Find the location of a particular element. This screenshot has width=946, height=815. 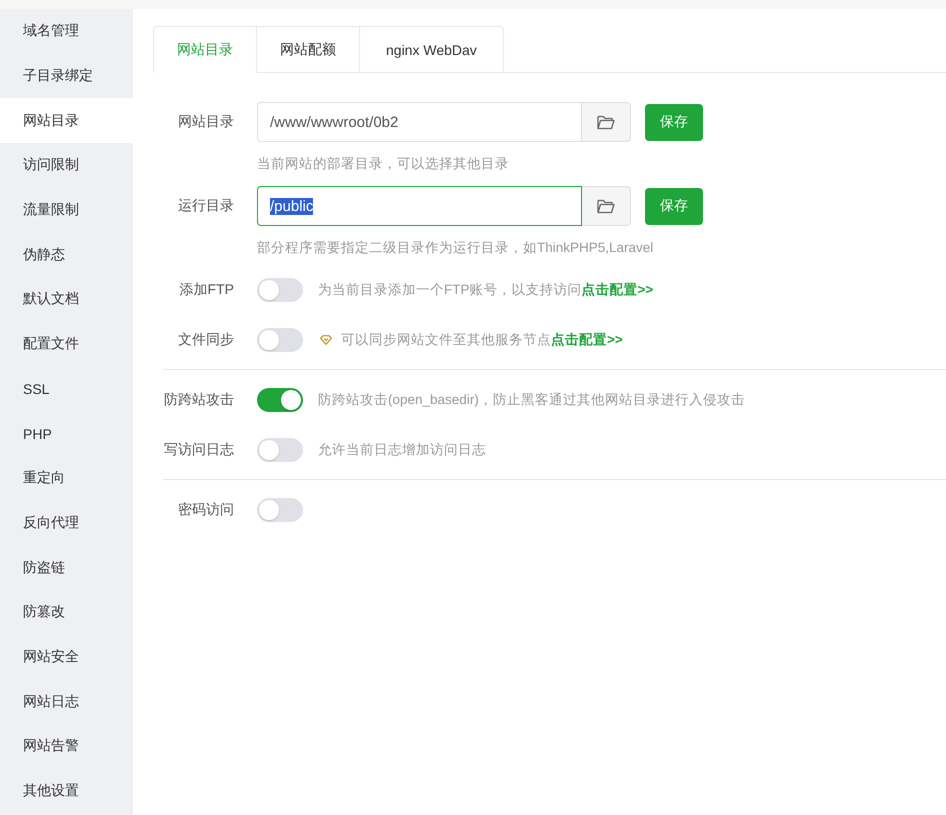

sidebar-item: PHP is located at coordinates (66, 433).